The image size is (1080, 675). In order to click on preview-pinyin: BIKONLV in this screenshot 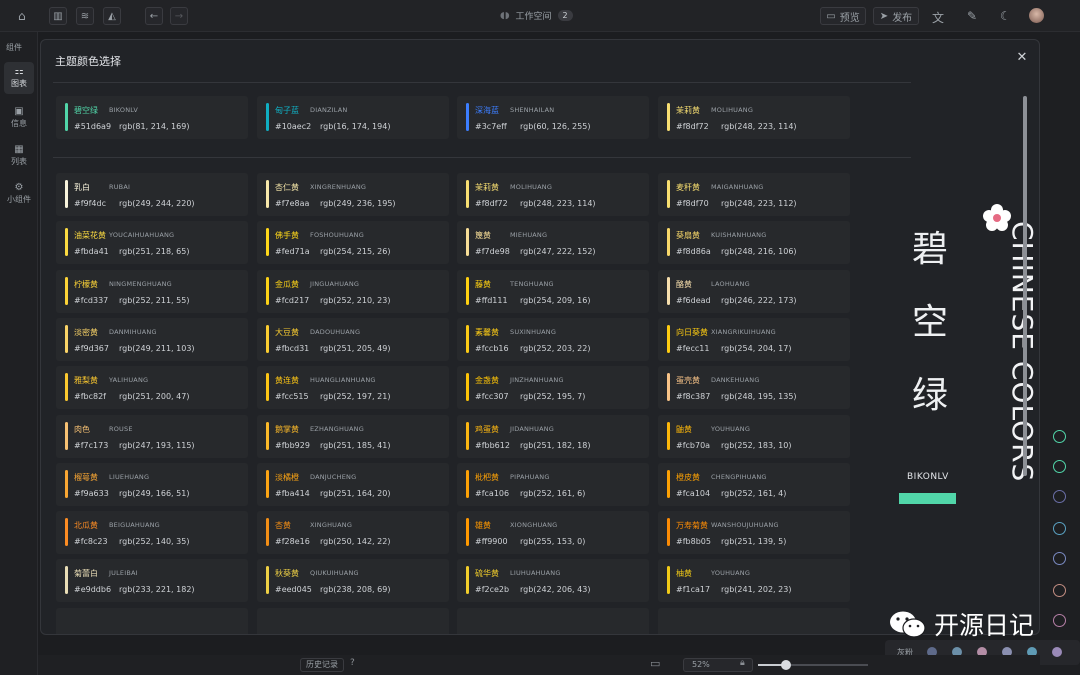, I will do `click(928, 477)`.